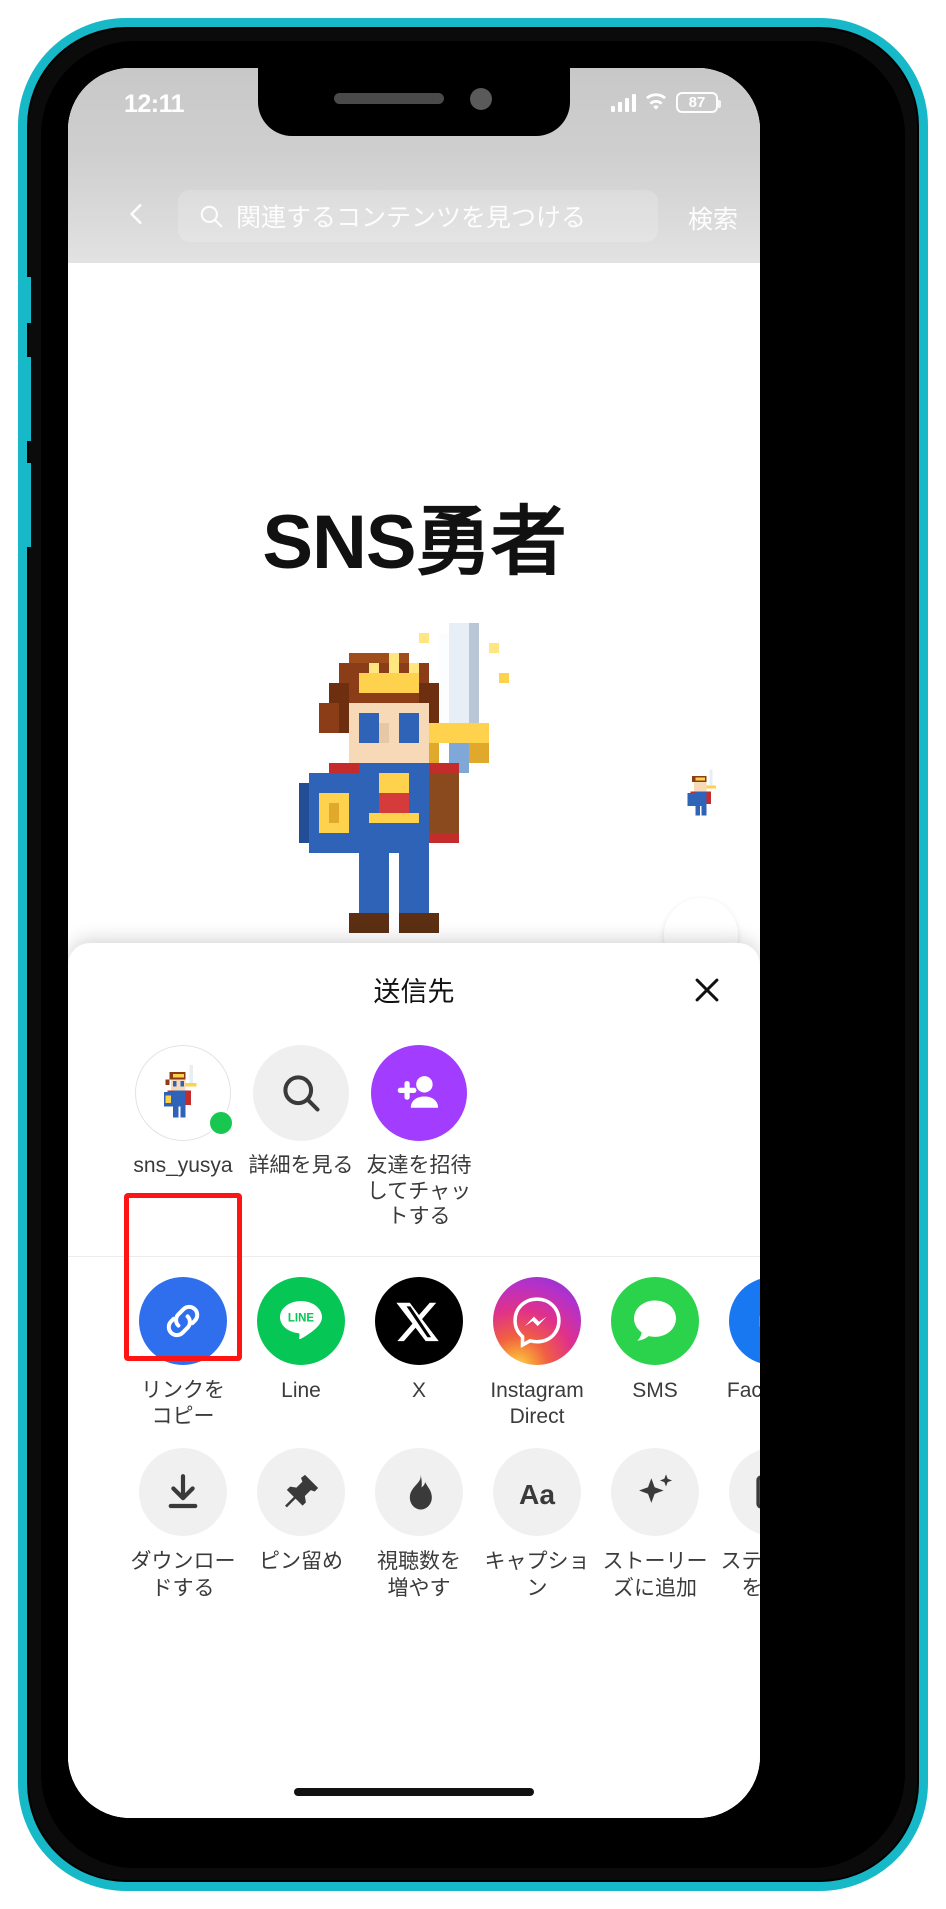 The image size is (946, 1909). What do you see at coordinates (713, 218) in the screenshot?
I see `search-submit-button: 検索` at bounding box center [713, 218].